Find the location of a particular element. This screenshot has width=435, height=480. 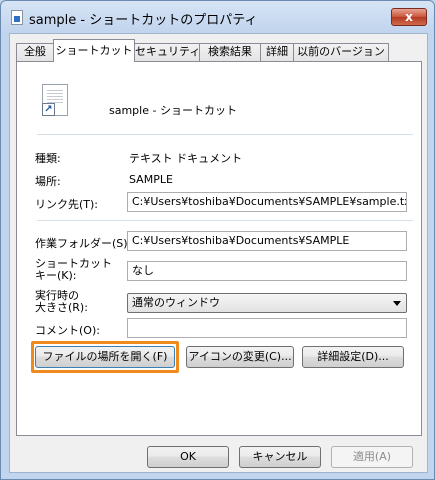

text-document-shortcut-icon: ↗ is located at coordinates (55, 100).